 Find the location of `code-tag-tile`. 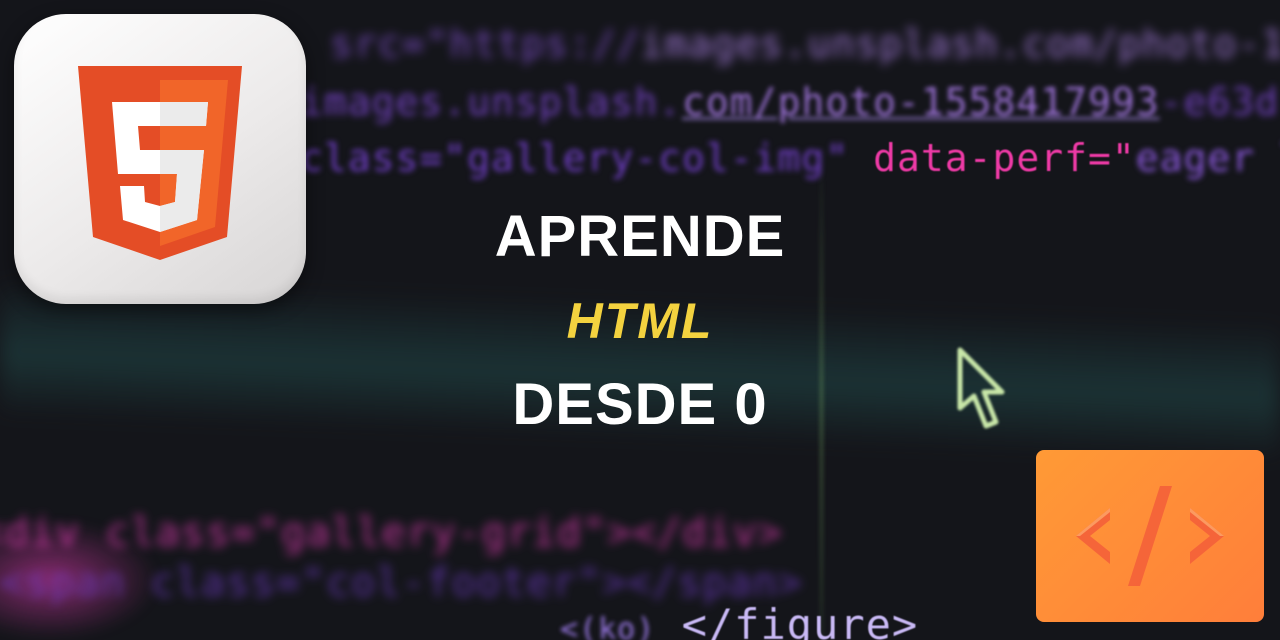

code-tag-tile is located at coordinates (1150, 536).